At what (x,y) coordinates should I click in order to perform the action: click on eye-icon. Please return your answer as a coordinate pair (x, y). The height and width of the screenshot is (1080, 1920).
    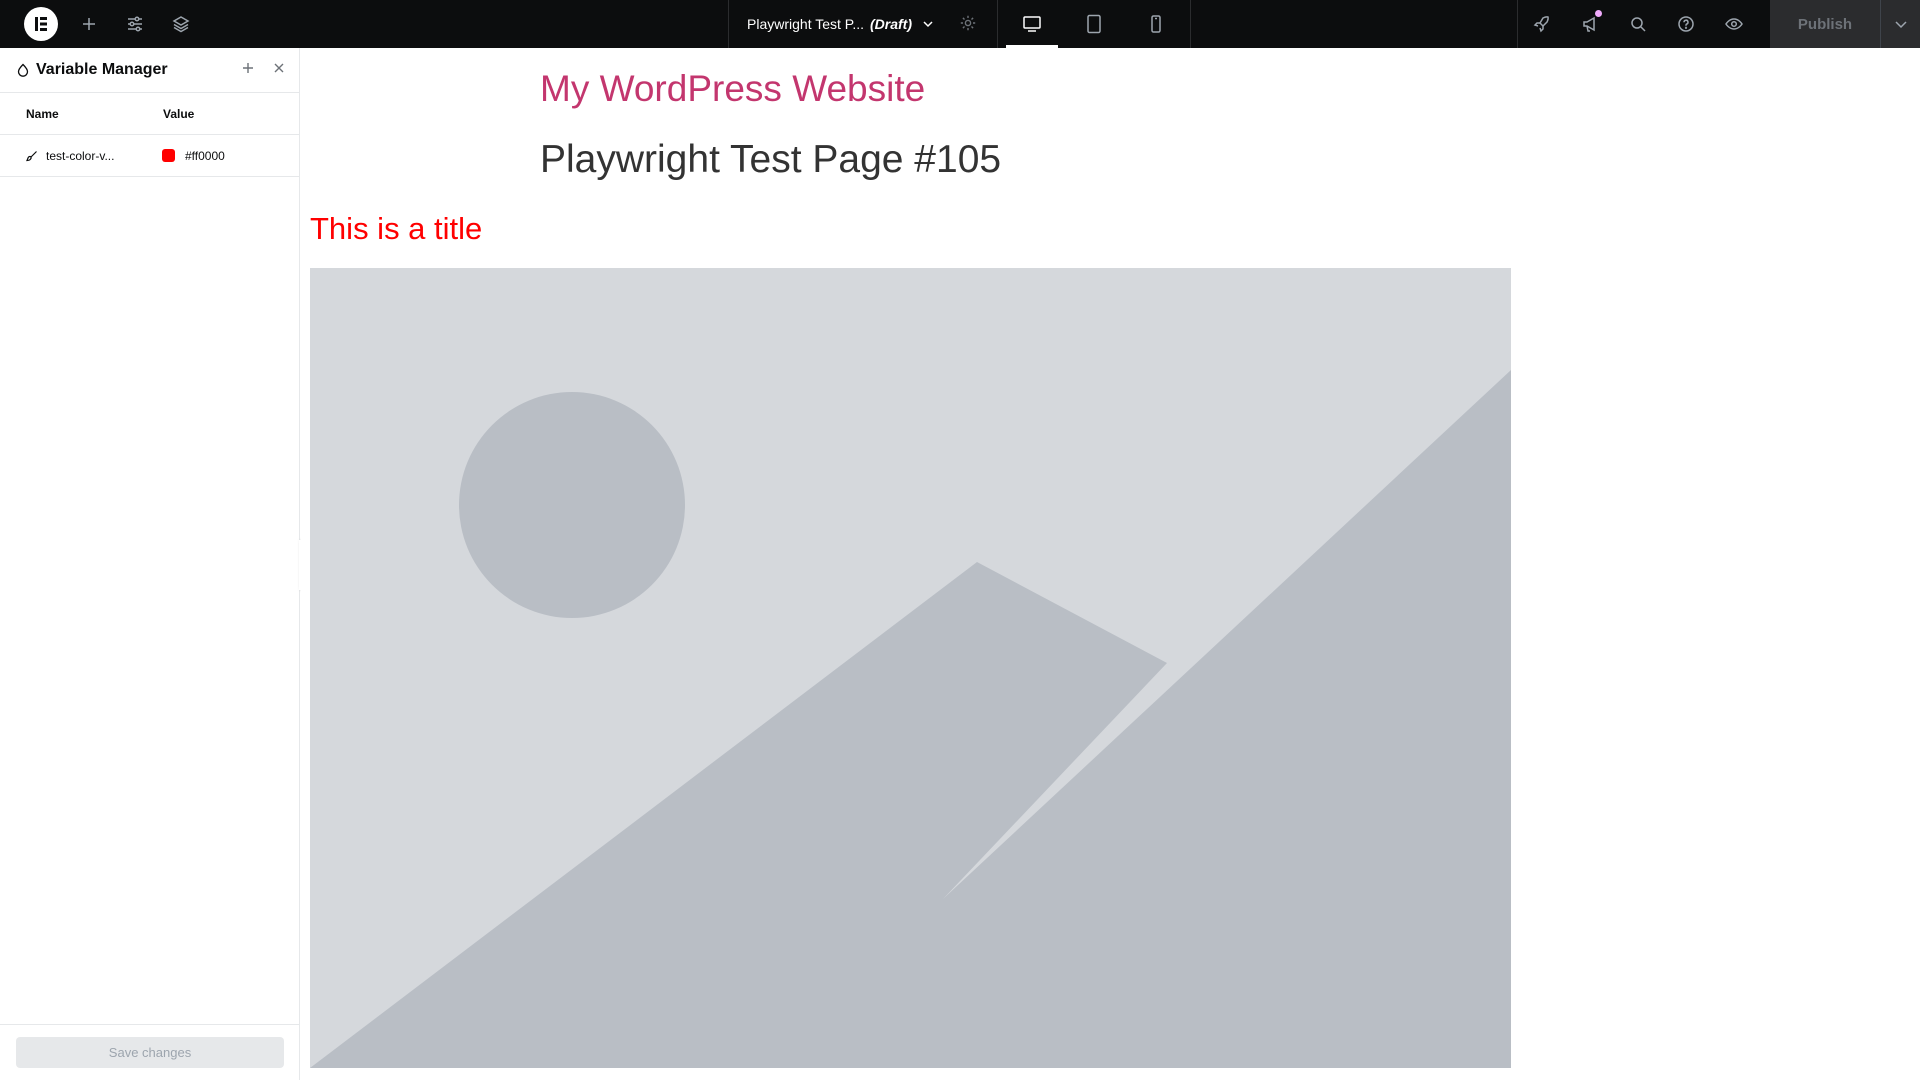
    Looking at the image, I should click on (1734, 24).